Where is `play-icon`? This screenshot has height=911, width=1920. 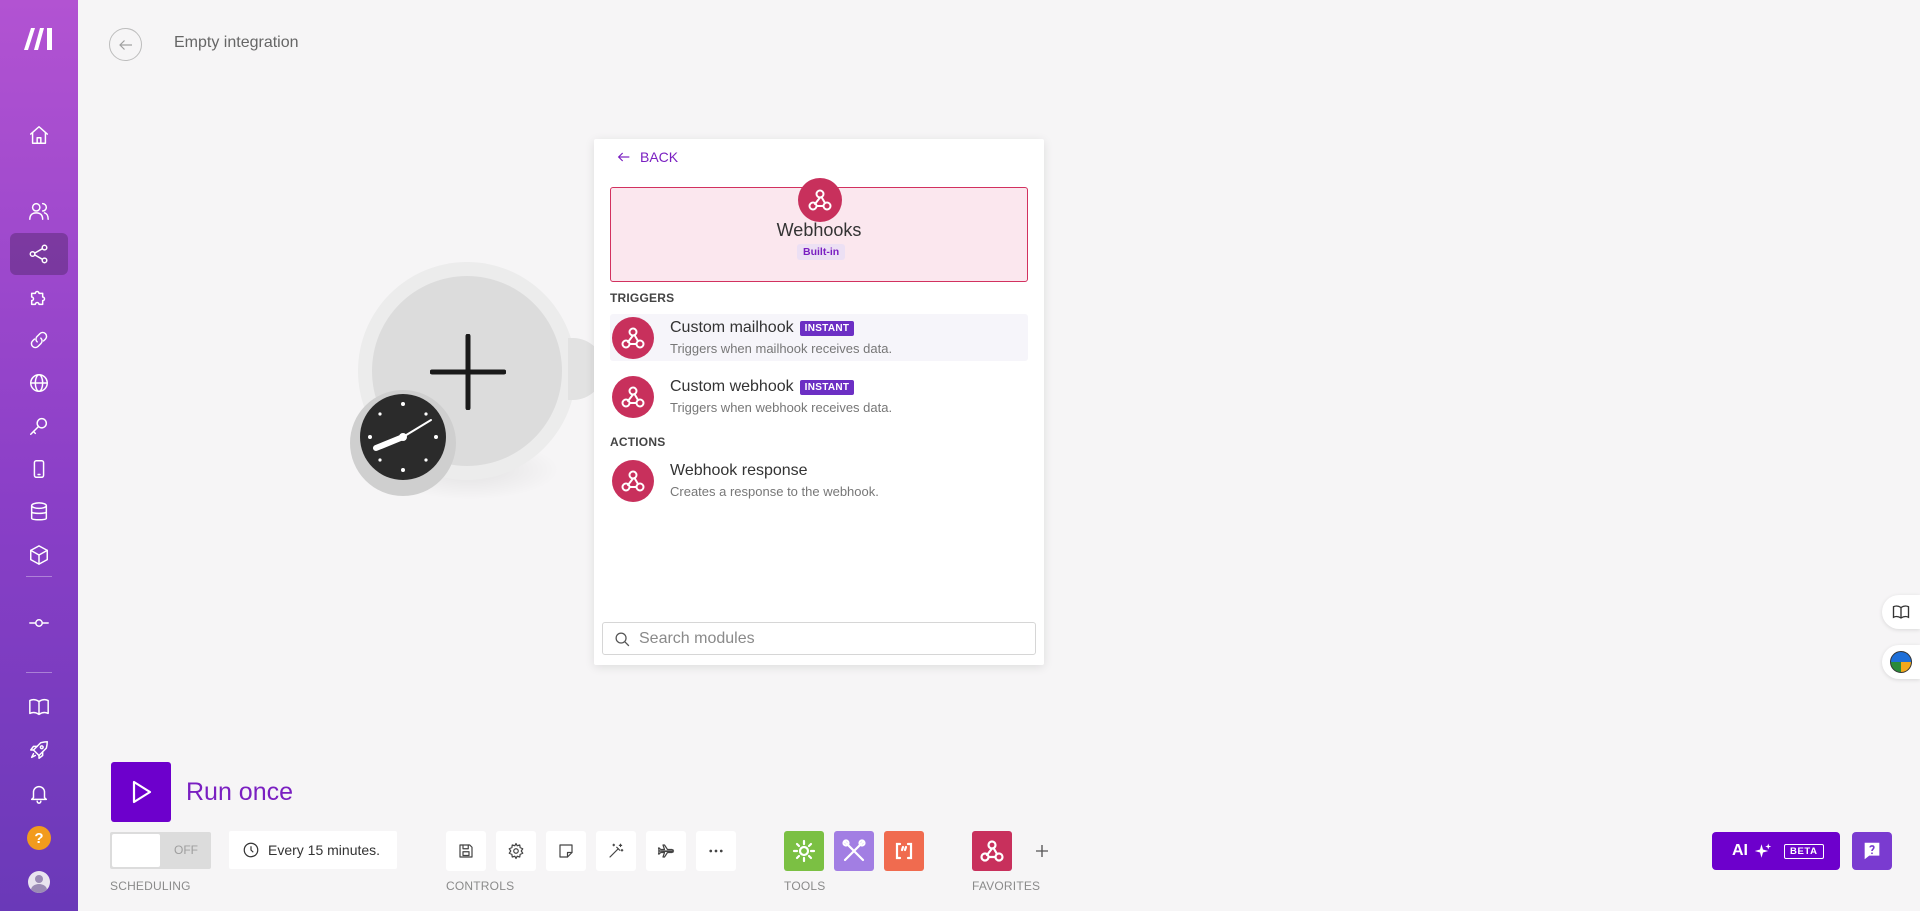 play-icon is located at coordinates (142, 792).